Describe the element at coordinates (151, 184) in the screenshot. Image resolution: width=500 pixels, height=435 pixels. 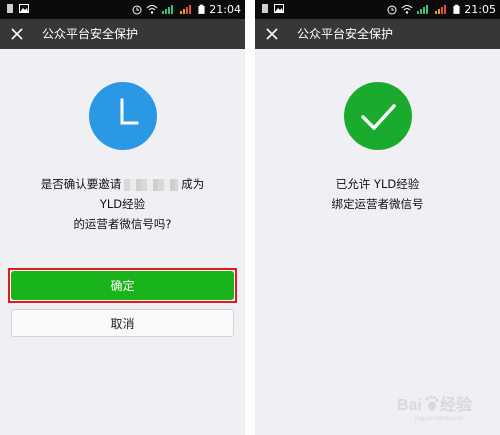
I see `redacted-account` at that location.